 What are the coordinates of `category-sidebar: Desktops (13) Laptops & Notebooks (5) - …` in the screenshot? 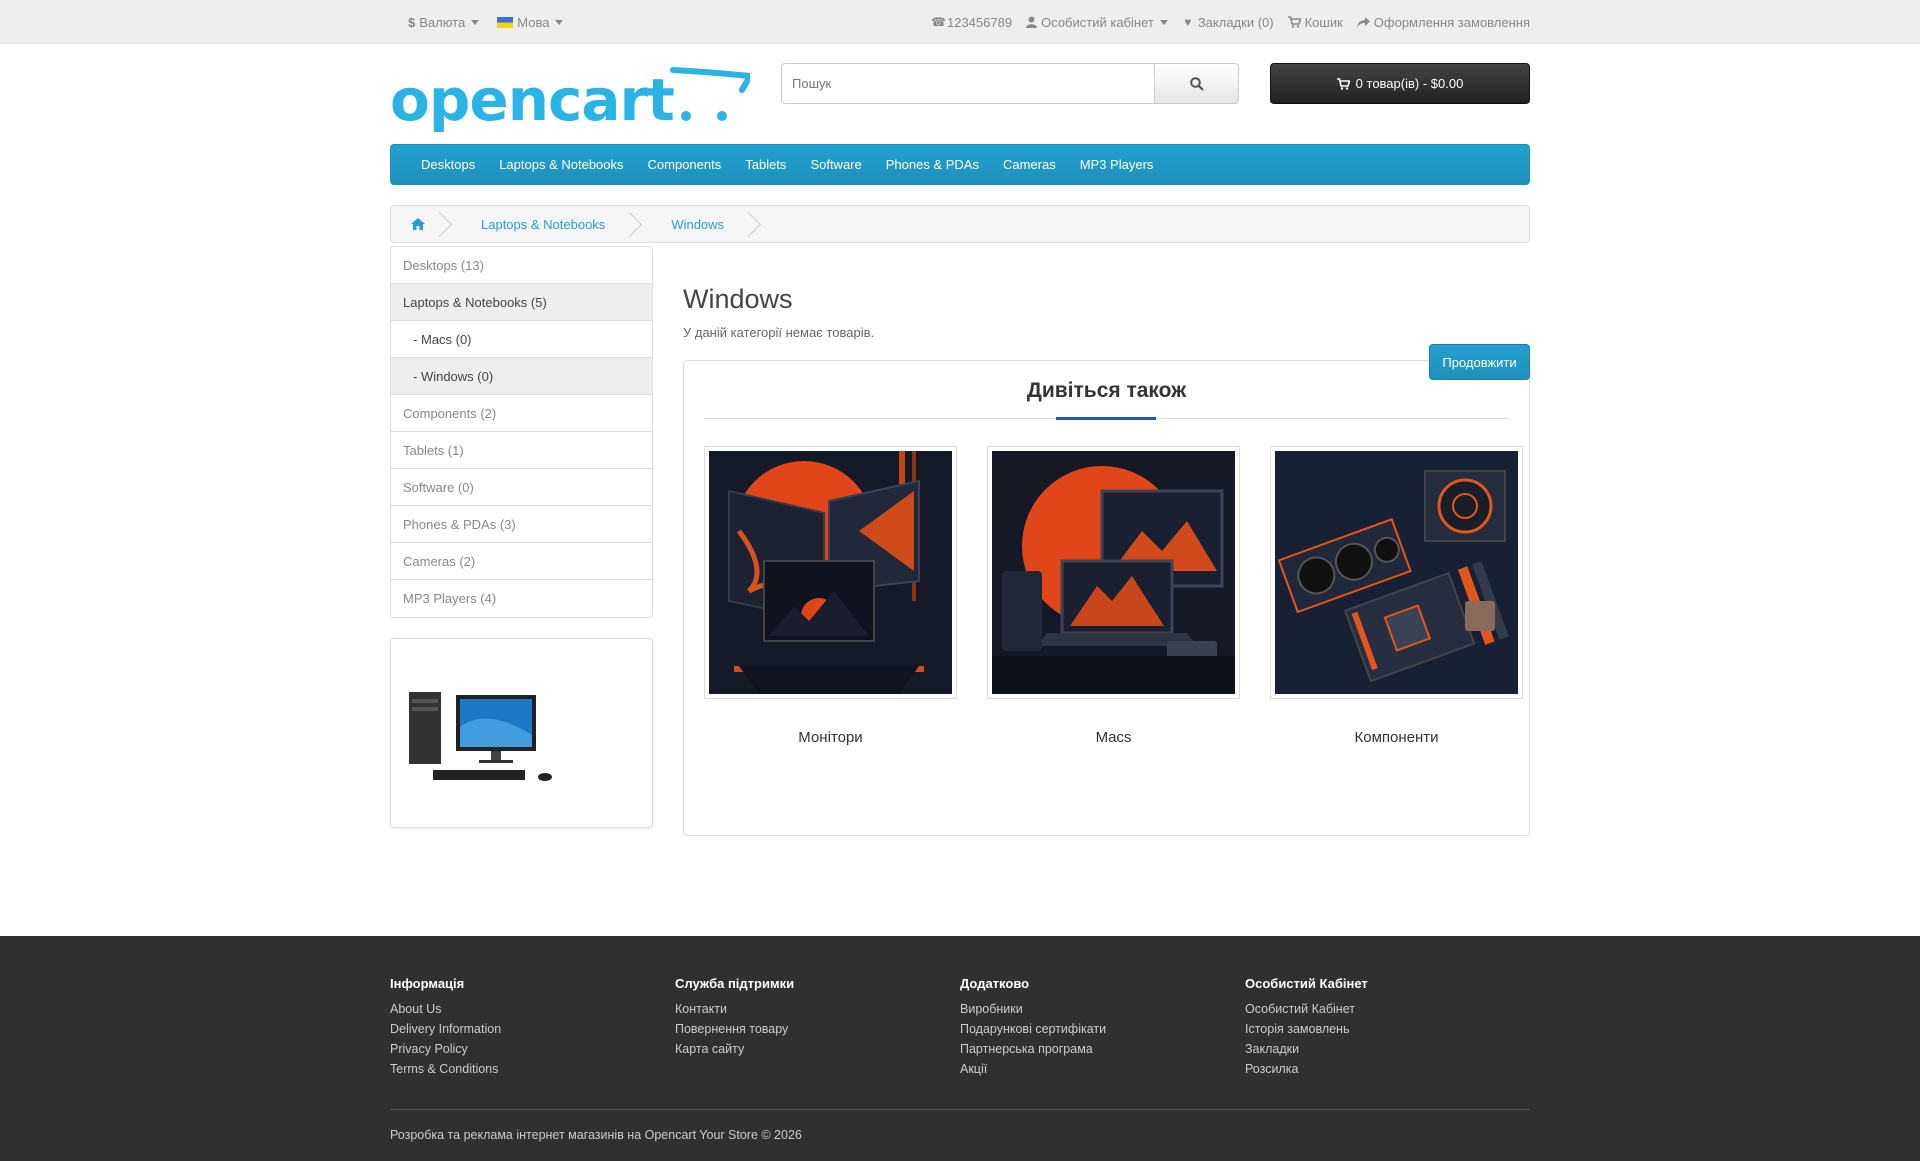 It's located at (521, 537).